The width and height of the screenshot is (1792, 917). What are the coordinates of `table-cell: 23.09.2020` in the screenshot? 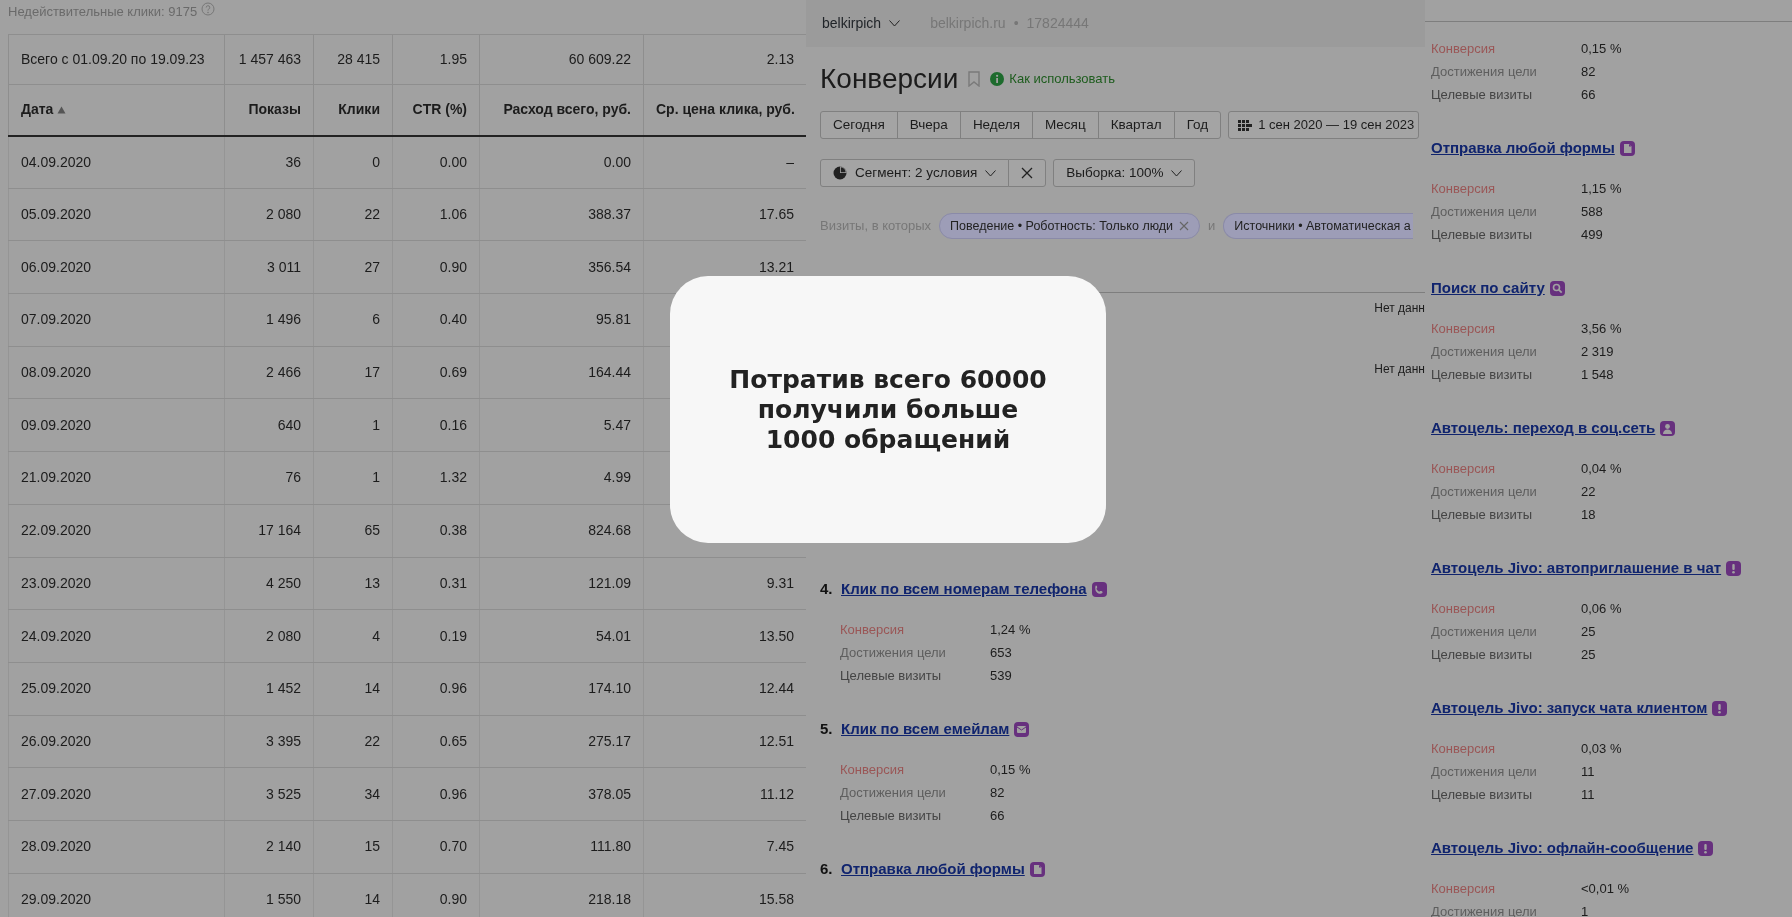 It's located at (116, 583).